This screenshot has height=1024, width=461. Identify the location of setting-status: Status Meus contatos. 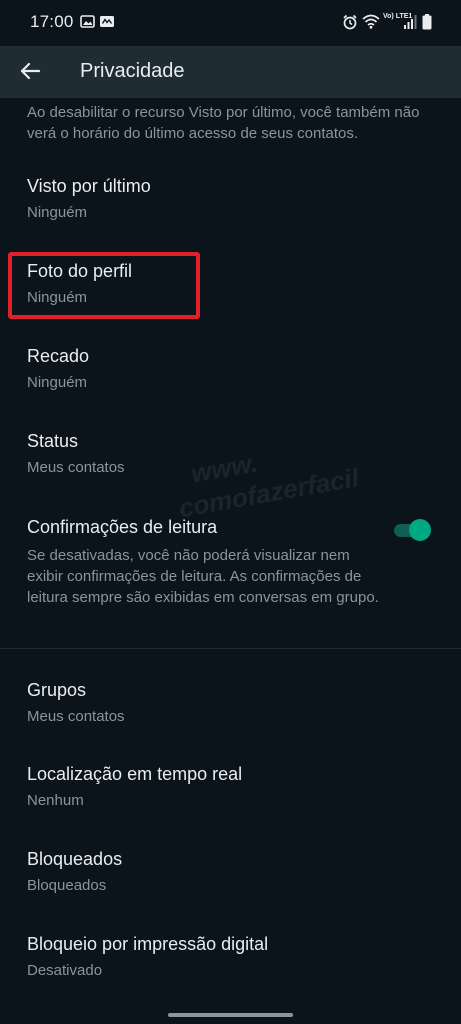
(230, 459).